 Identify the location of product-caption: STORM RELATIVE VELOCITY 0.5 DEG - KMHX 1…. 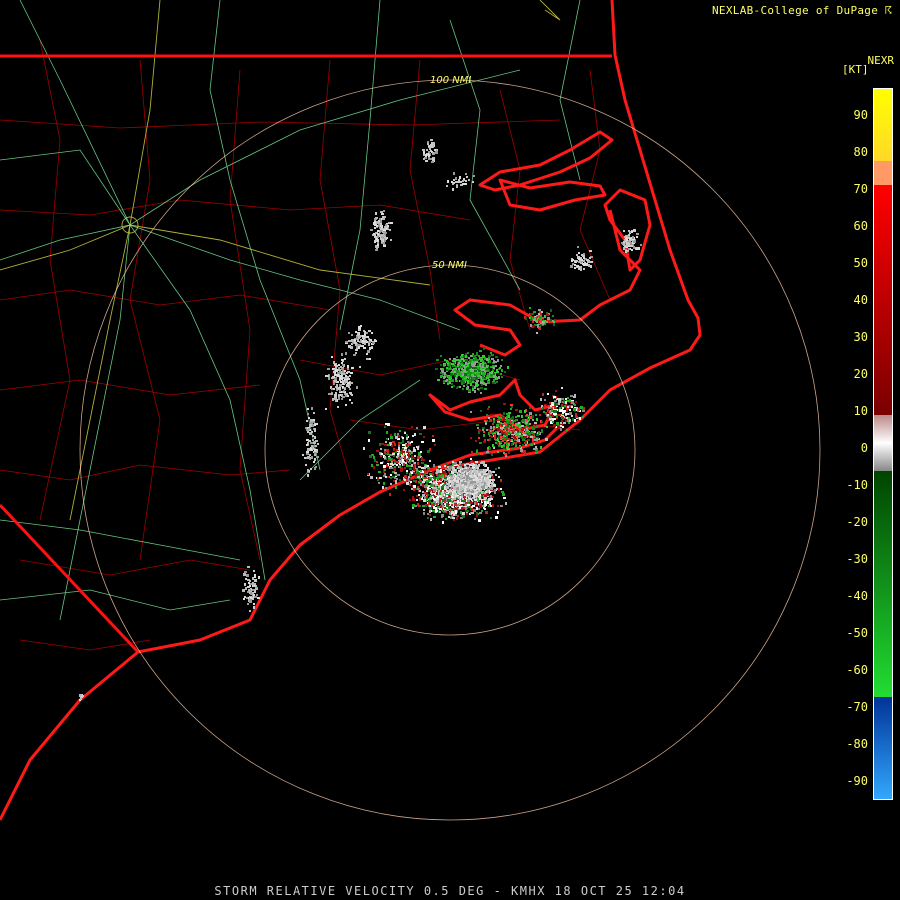
(450, 891).